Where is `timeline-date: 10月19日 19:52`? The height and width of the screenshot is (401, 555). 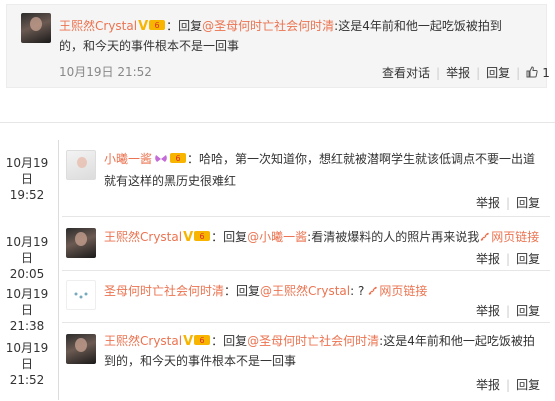
timeline-date: 10月19日 19:52 is located at coordinates (27, 179).